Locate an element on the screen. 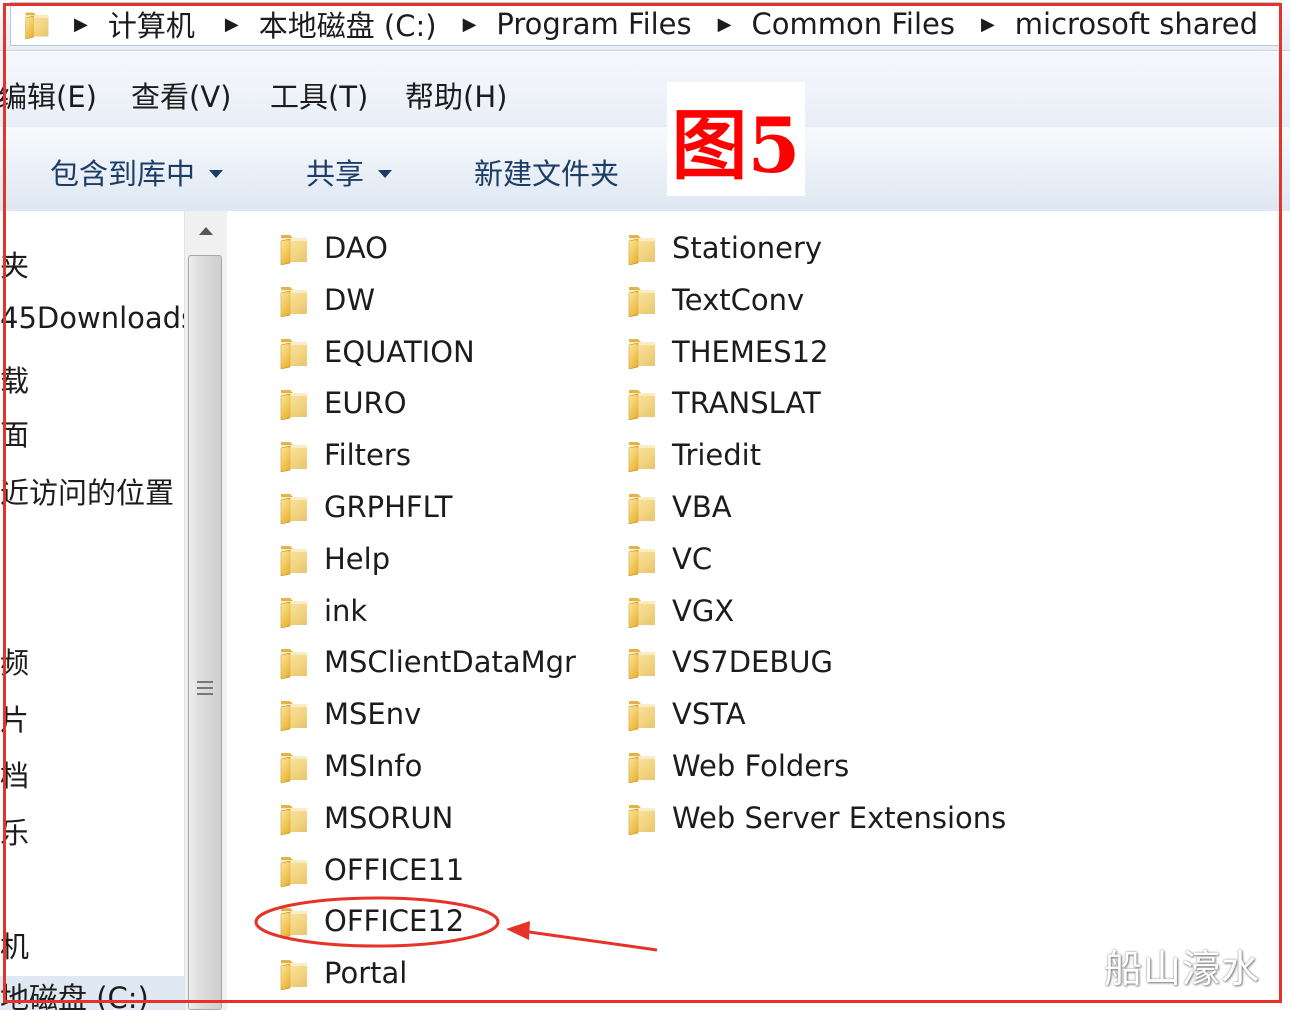 This screenshot has height=1010, width=1290. file-item-themes12: THEMES12 is located at coordinates (727, 352).